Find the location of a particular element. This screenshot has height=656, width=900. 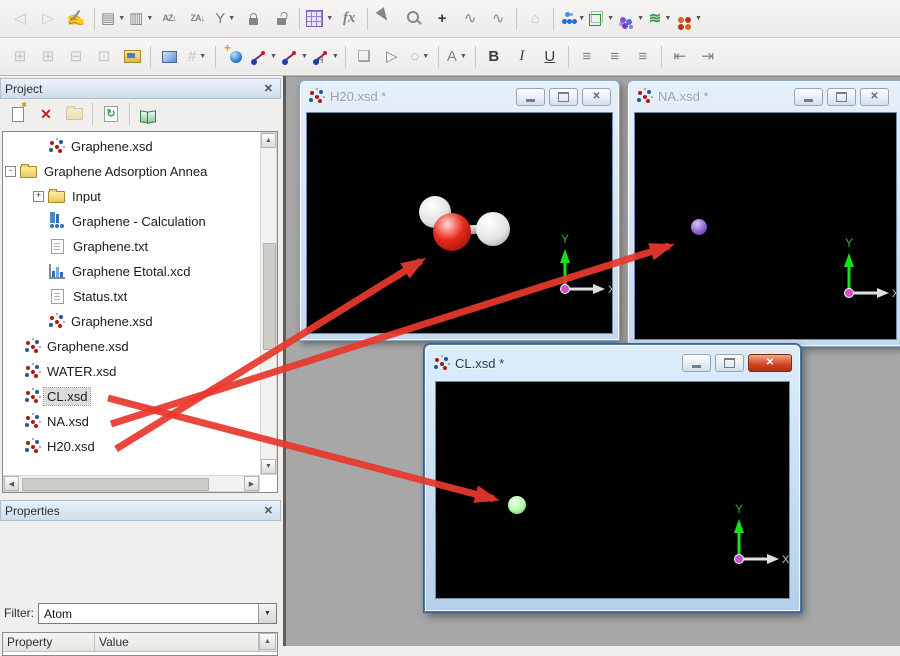

modules-dropdown-caret: ▼ is located at coordinates (698, 18).